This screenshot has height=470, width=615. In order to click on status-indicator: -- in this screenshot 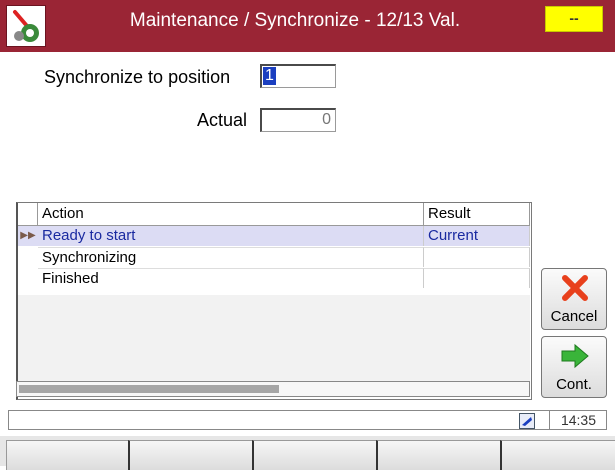, I will do `click(574, 19)`.